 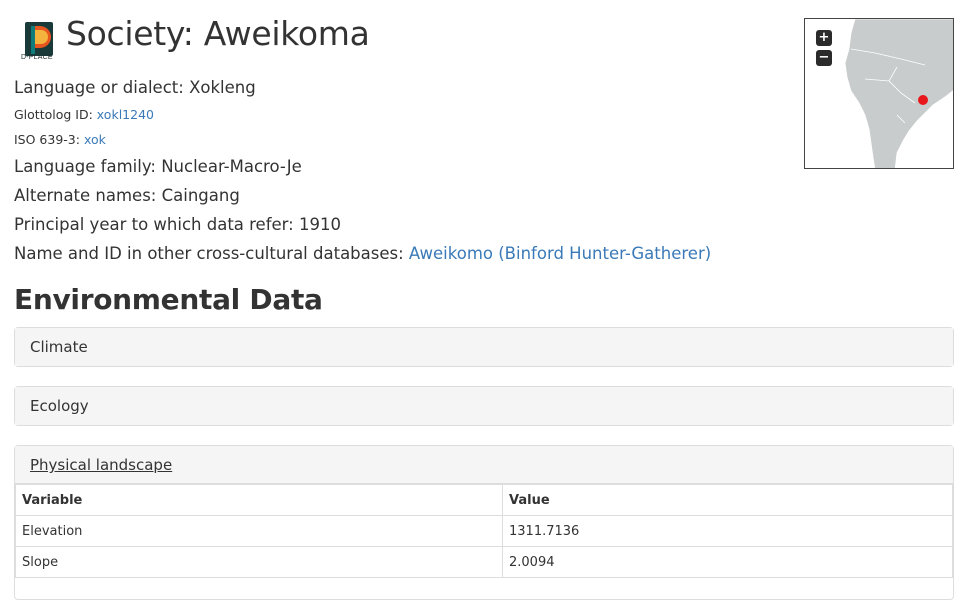 I want to click on zoom-out-button: −, so click(x=824, y=58).